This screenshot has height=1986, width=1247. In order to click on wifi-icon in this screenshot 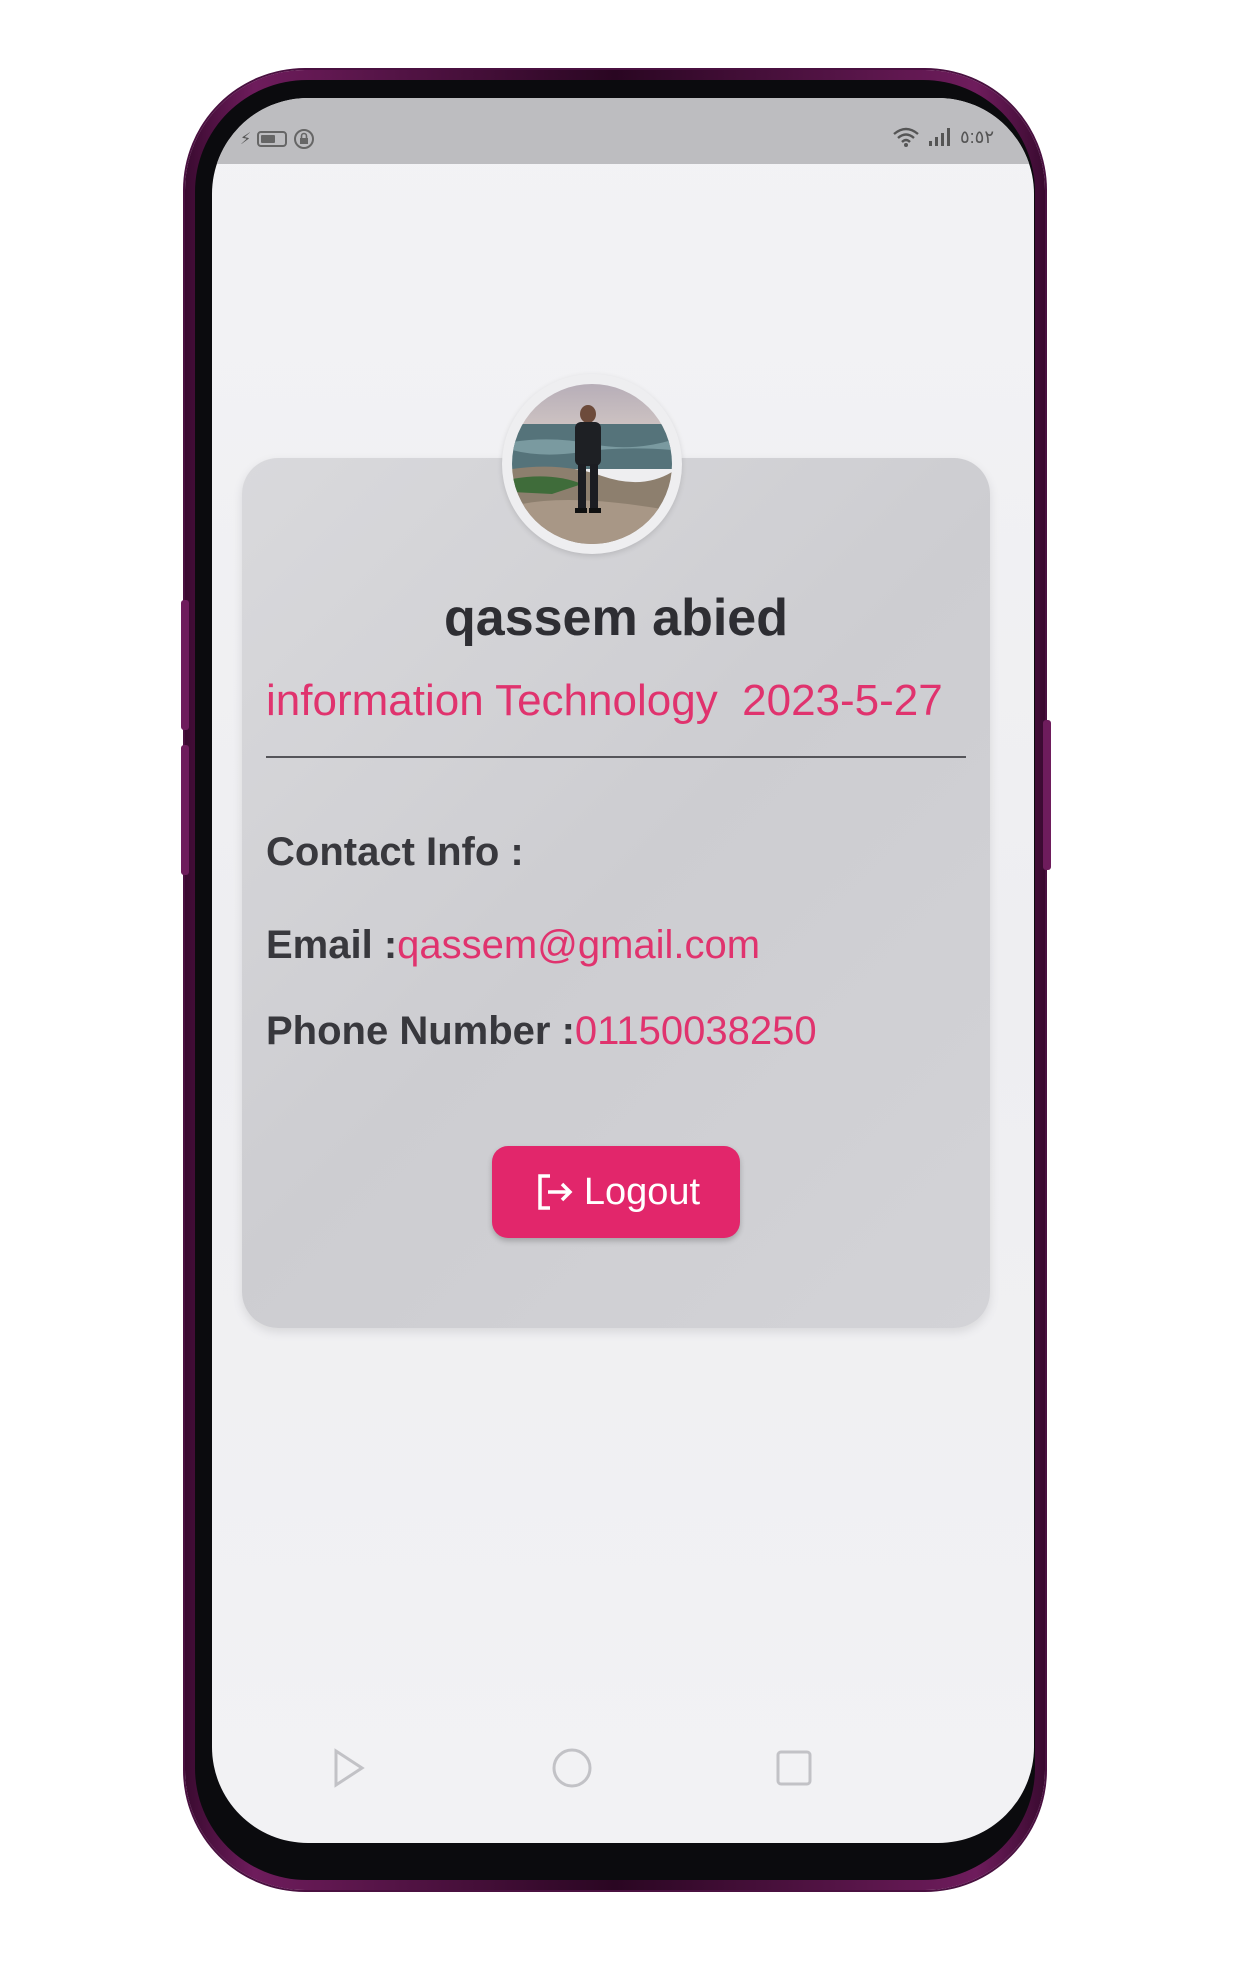, I will do `click(906, 137)`.